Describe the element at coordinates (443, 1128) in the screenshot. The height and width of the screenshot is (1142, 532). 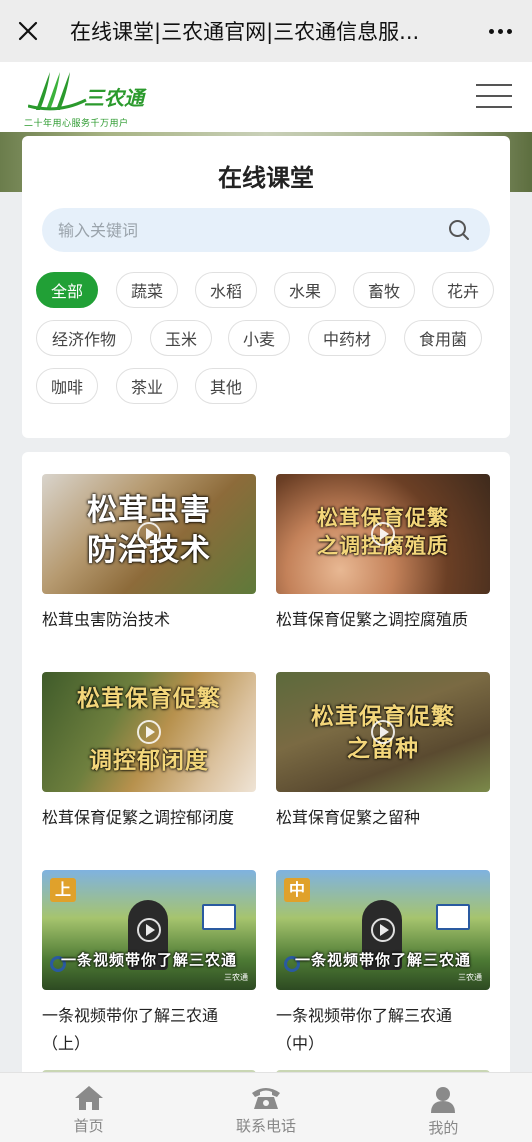
I see `nav-label: 我的` at that location.